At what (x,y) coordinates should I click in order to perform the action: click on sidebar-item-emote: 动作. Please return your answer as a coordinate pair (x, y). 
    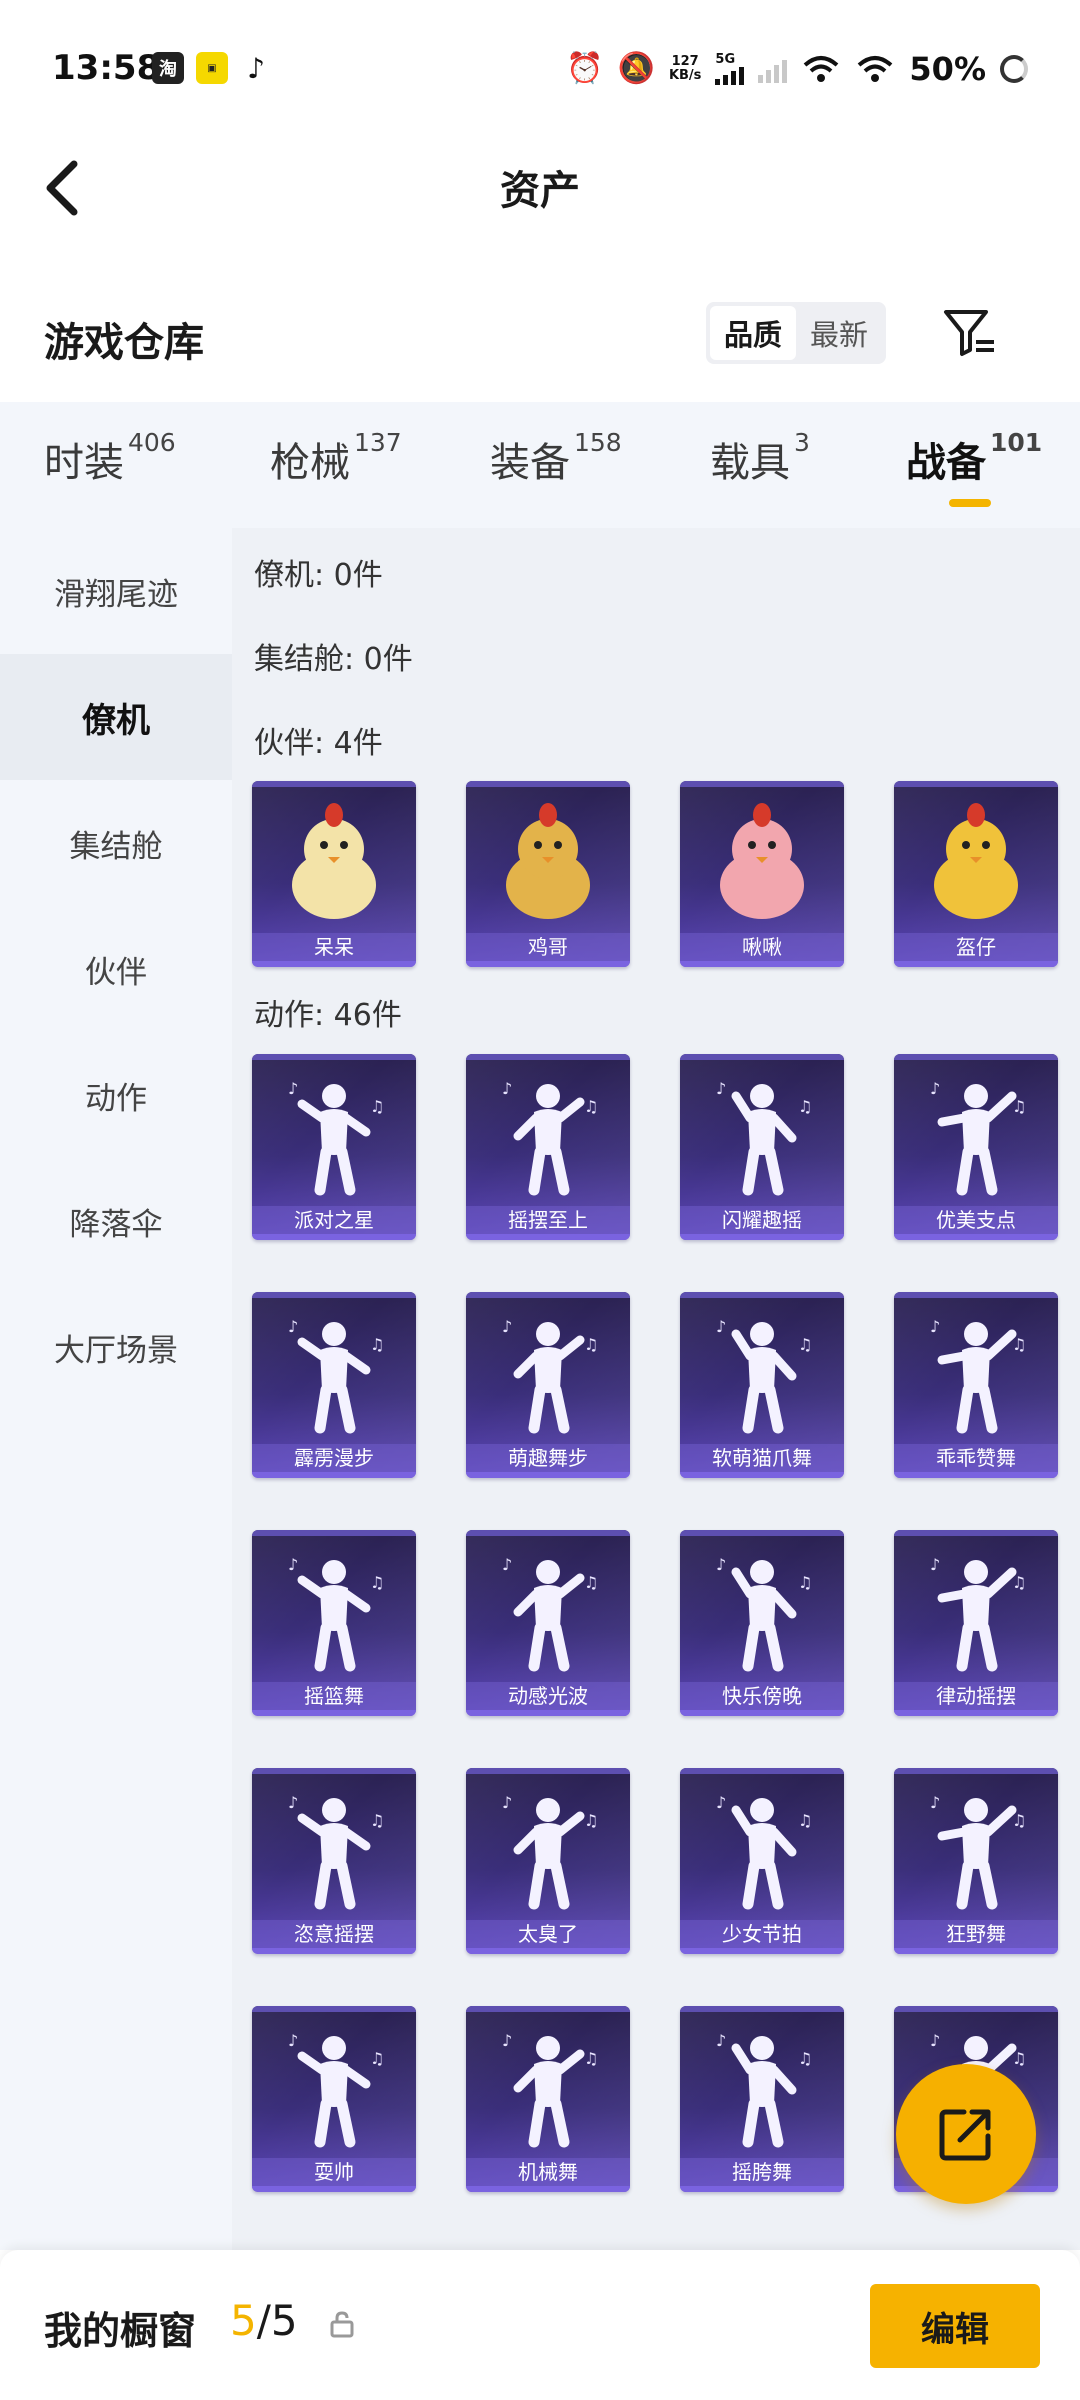
    Looking at the image, I should click on (116, 1095).